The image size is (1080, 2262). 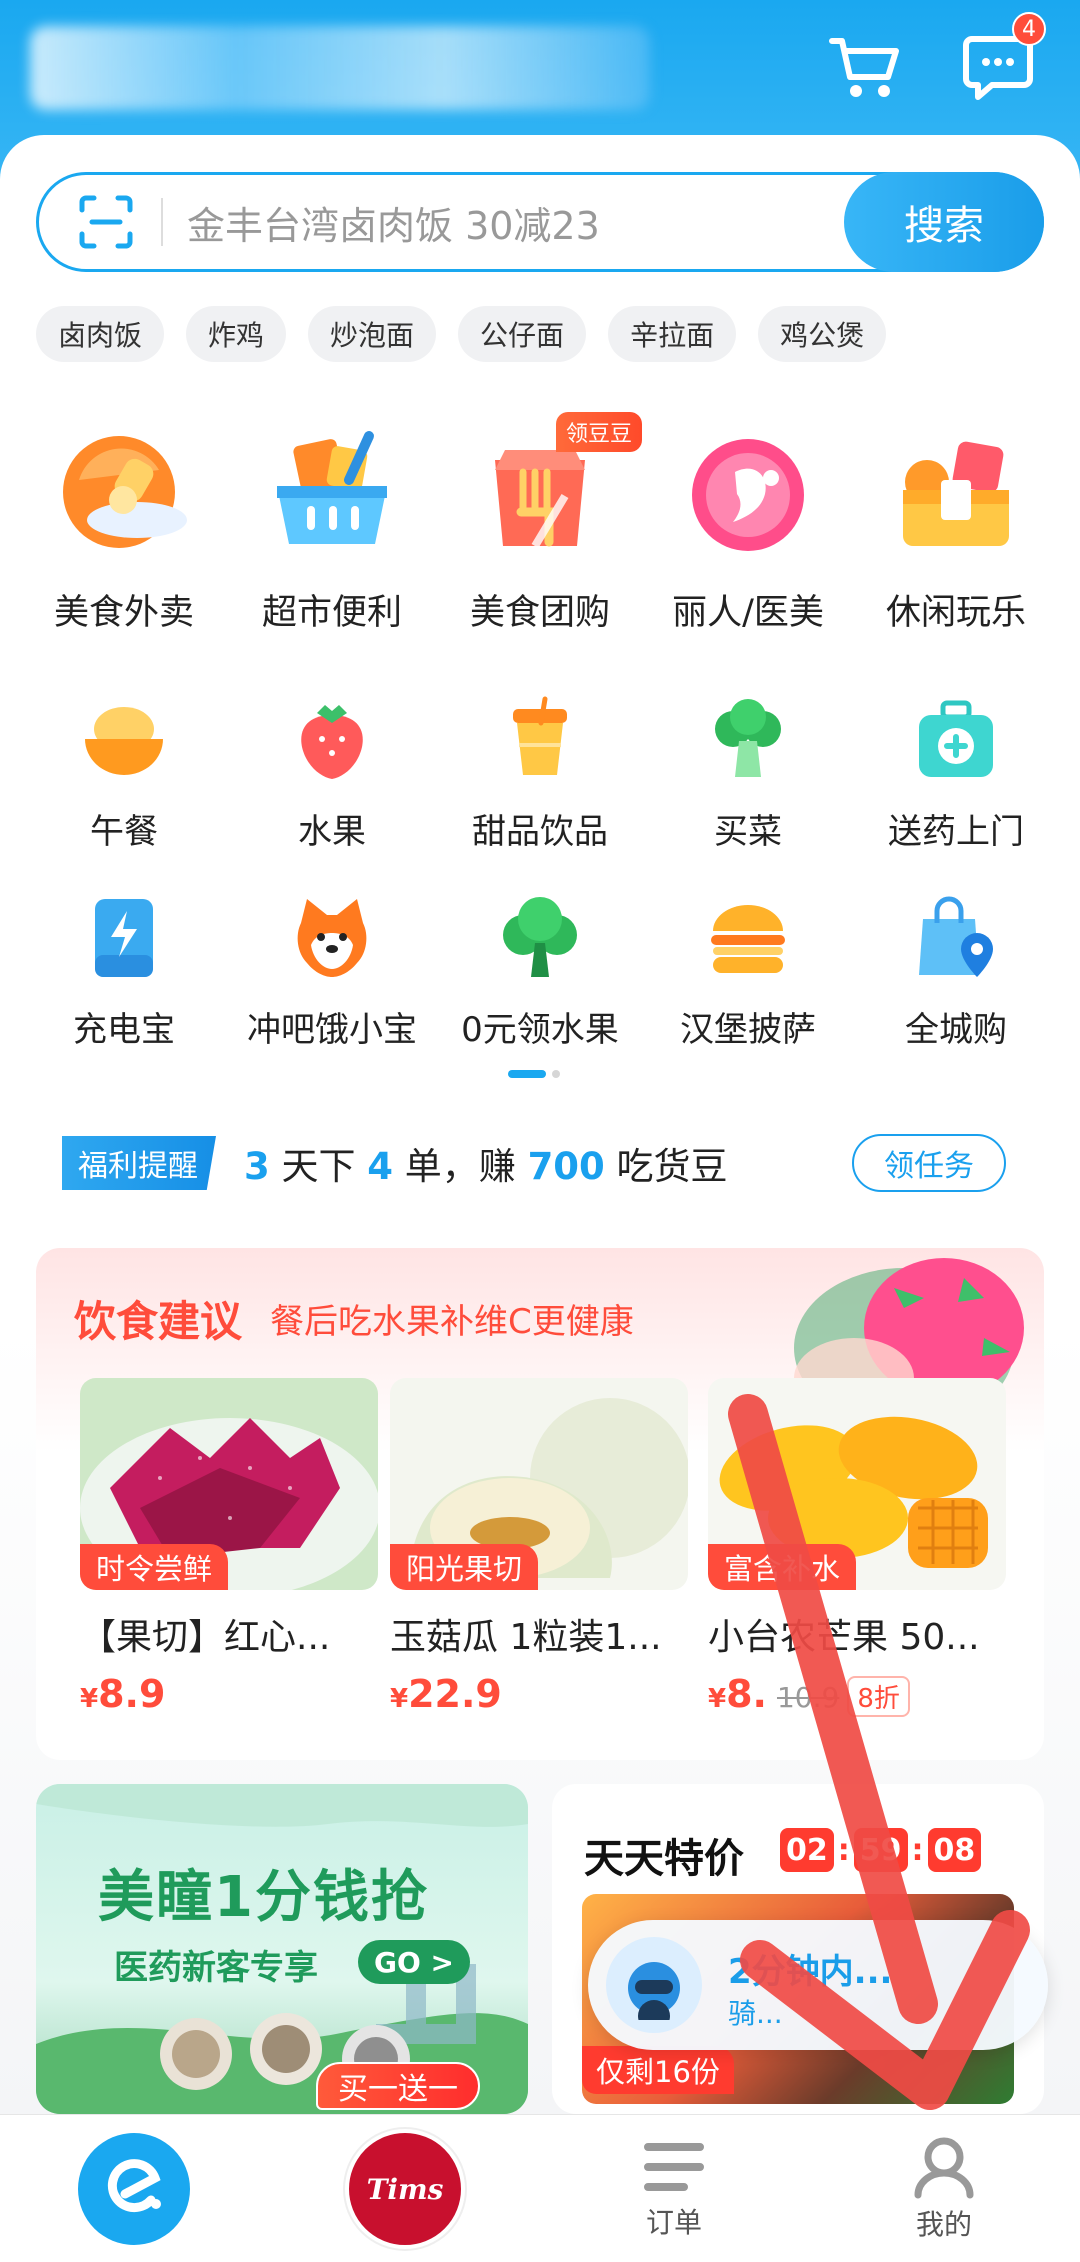 I want to click on category-label: 甜品饮品, so click(x=540, y=832).